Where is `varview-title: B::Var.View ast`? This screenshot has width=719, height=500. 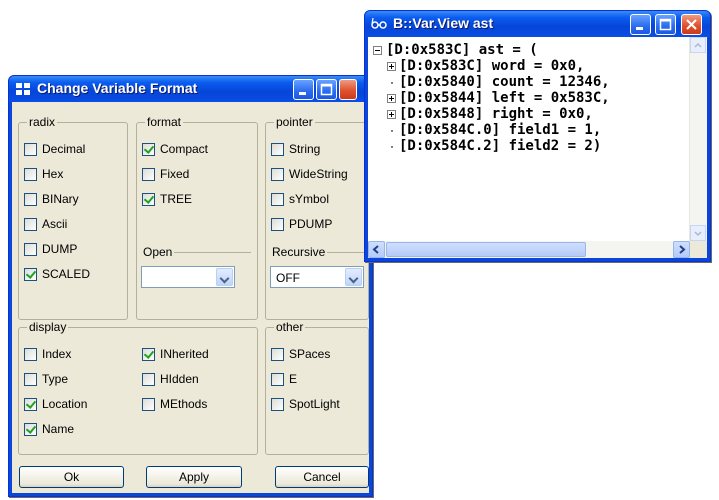
varview-title: B::Var.View ast is located at coordinates (443, 23).